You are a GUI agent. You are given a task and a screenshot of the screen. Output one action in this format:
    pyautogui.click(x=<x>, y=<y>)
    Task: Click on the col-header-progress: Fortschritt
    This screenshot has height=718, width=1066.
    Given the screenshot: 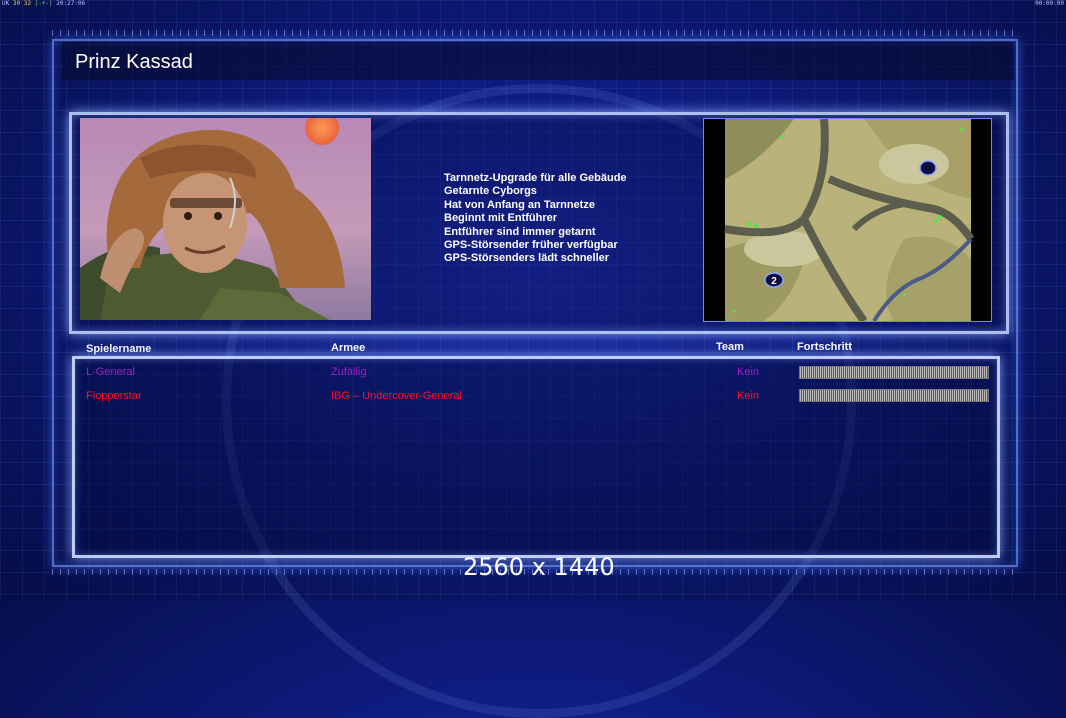 What is the action you would take?
    pyautogui.click(x=824, y=347)
    